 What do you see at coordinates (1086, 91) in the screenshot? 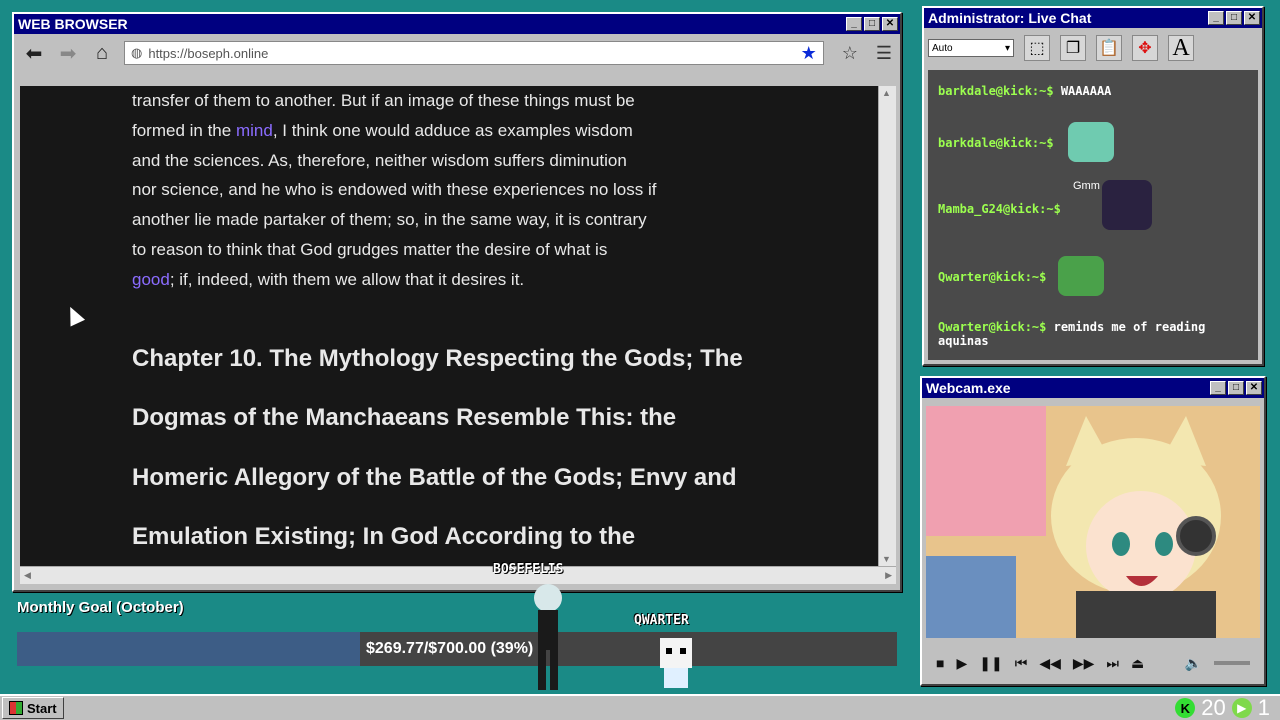
I see `chat-text: WAAAAAA` at bounding box center [1086, 91].